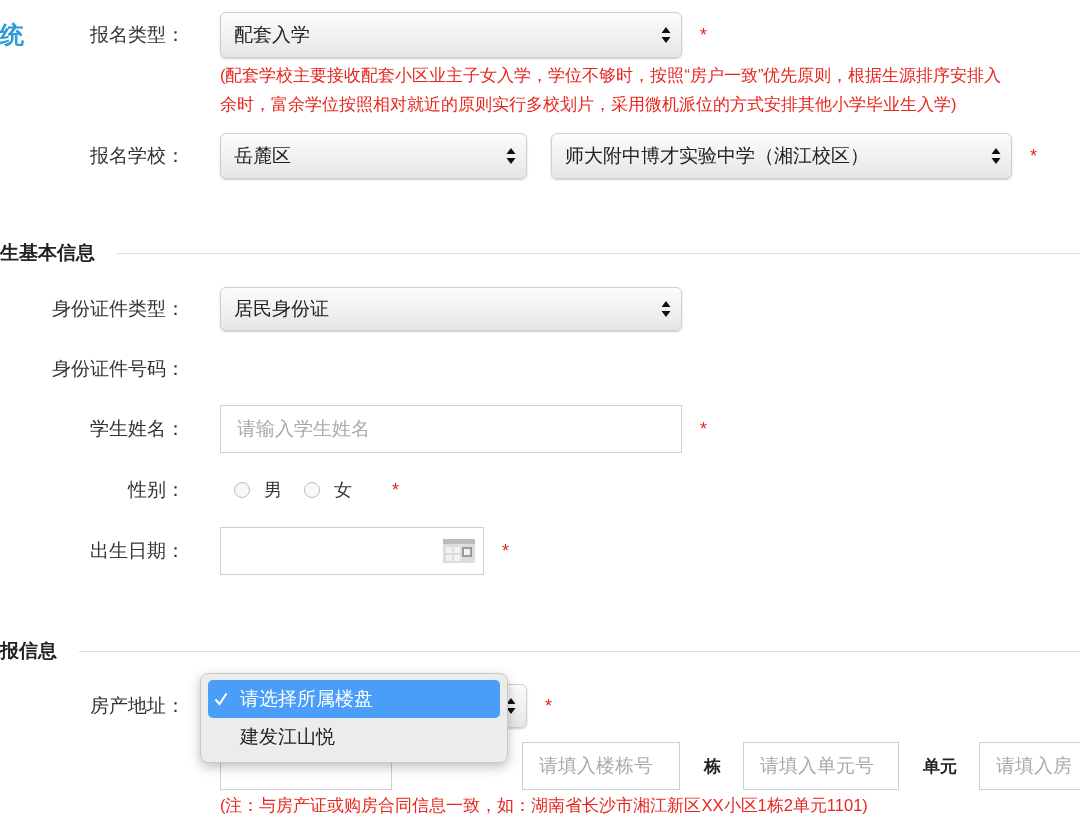  Describe the element at coordinates (588, 104) in the screenshot. I see `hint-text: 余时，富余学位按照相对就近的原则实行多校划片，采用微机派位的方式安排其他小学毕业生入学)` at that location.